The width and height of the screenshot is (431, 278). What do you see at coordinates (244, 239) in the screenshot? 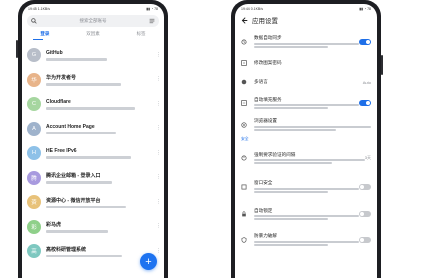
I see `shield-icon` at bounding box center [244, 239].